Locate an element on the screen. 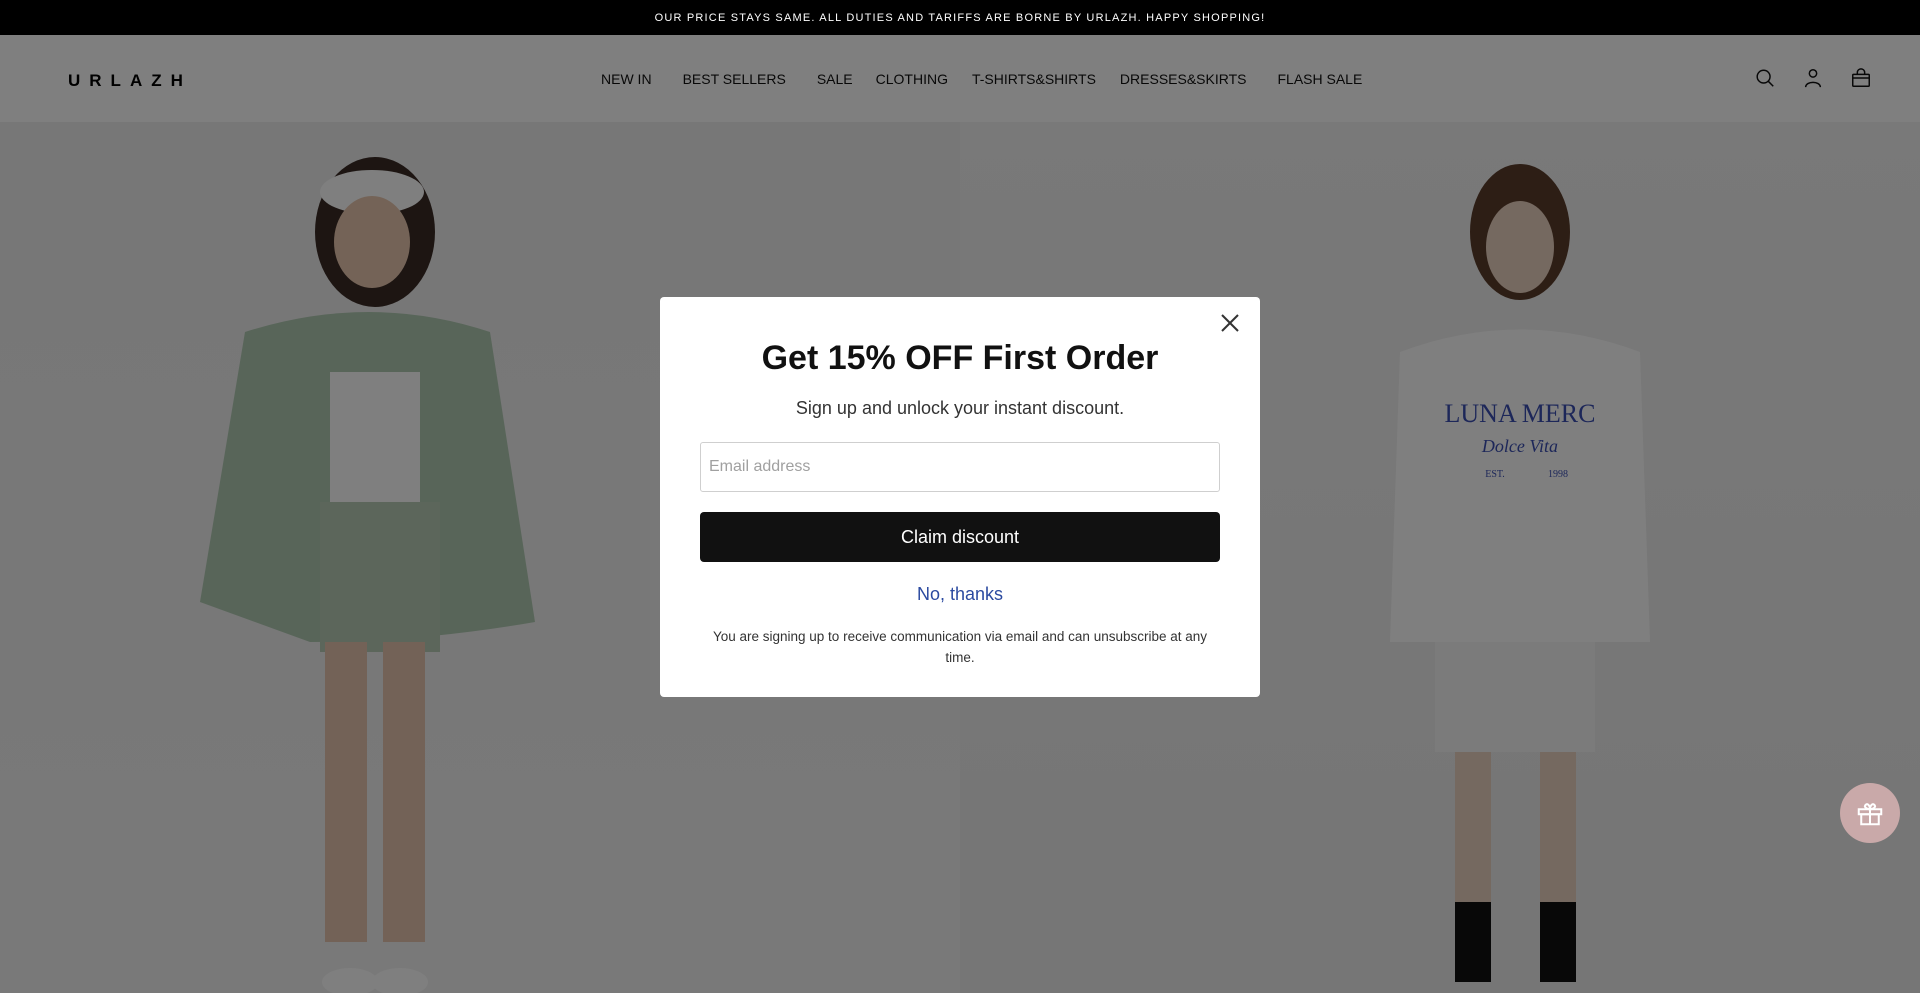 The height and width of the screenshot is (993, 1920). close-icon is located at coordinates (1230, 323).